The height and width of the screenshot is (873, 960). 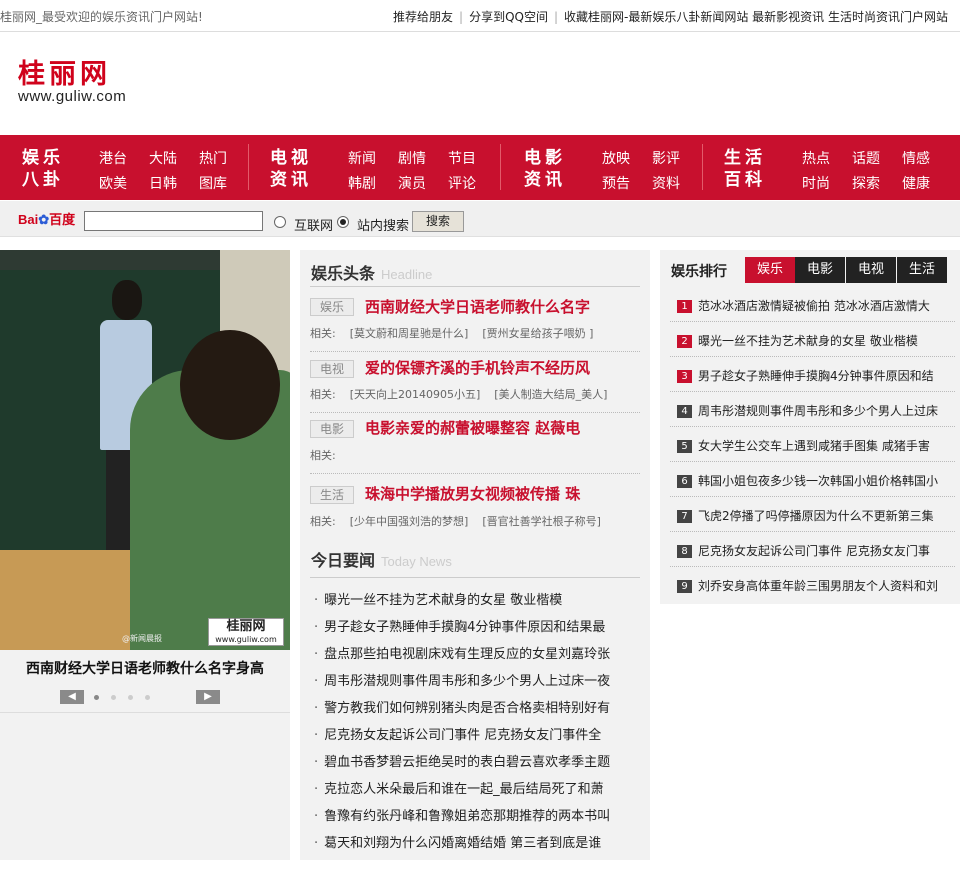 What do you see at coordinates (173, 221) in the screenshot?
I see `search-input` at bounding box center [173, 221].